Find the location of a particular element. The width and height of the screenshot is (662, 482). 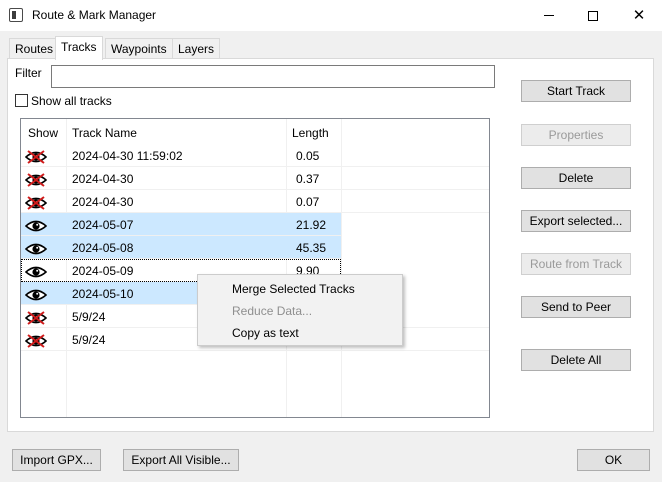

column-header-show: Show is located at coordinates (43, 133).